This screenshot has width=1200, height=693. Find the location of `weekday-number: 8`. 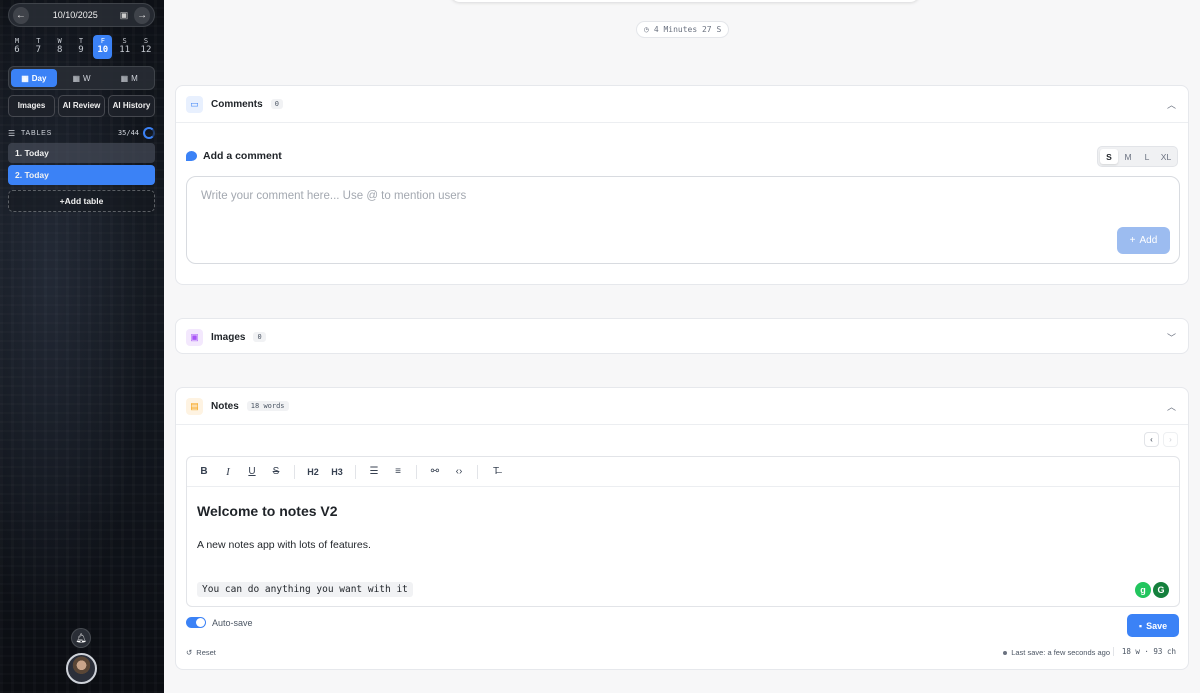

weekday-number: 8 is located at coordinates (59, 49).